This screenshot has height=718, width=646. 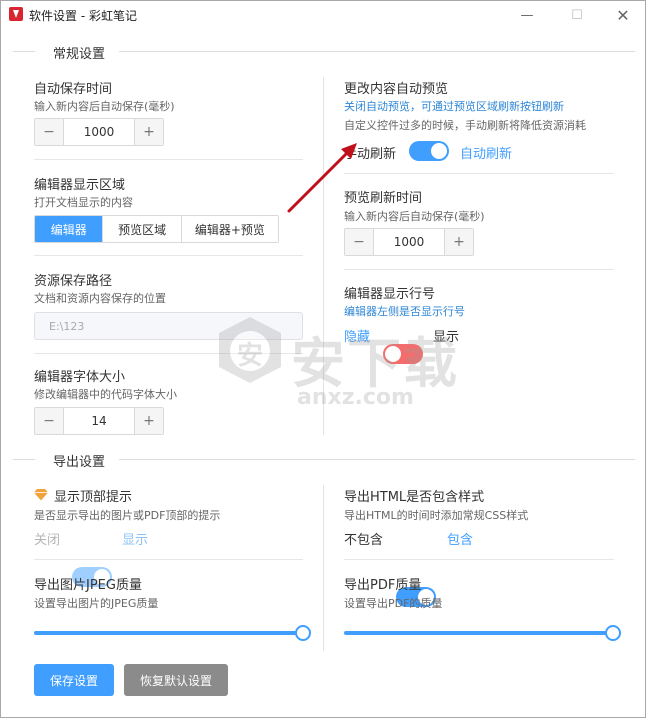 I want to click on reset-defaults-button: 恢复默认设置, so click(x=176, y=680).